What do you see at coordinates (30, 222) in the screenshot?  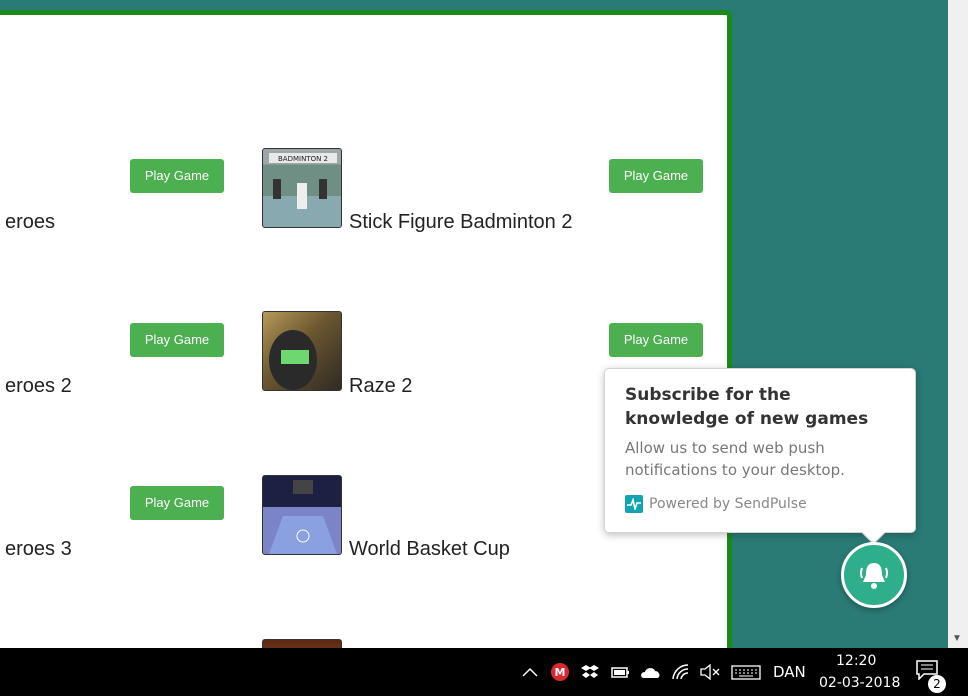 I see `game-name-left-1: eroes` at bounding box center [30, 222].